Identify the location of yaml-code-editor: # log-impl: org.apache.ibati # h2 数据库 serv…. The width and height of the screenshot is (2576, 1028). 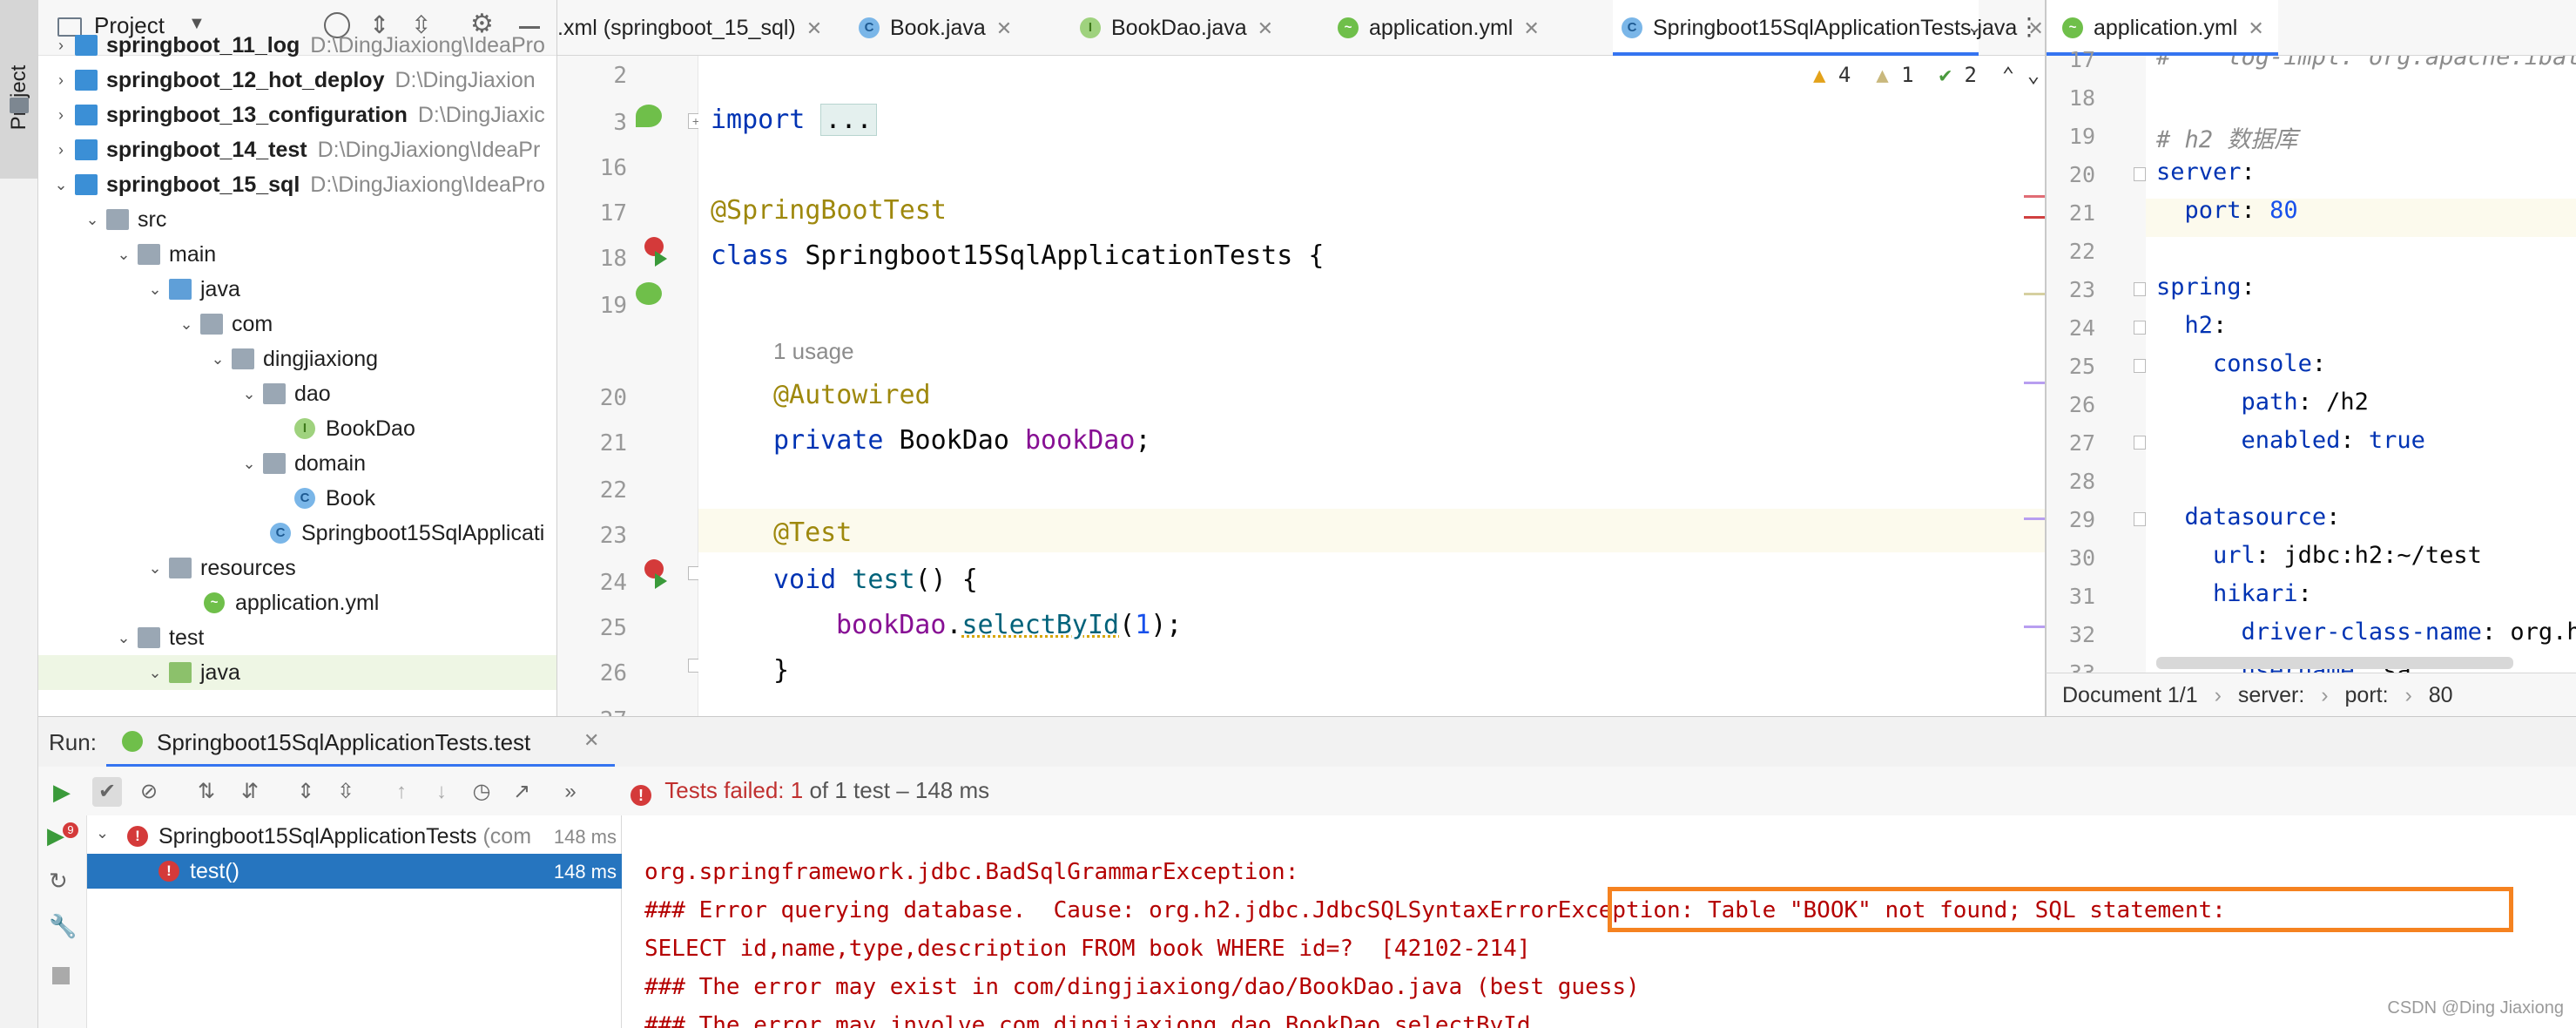
(2361, 364).